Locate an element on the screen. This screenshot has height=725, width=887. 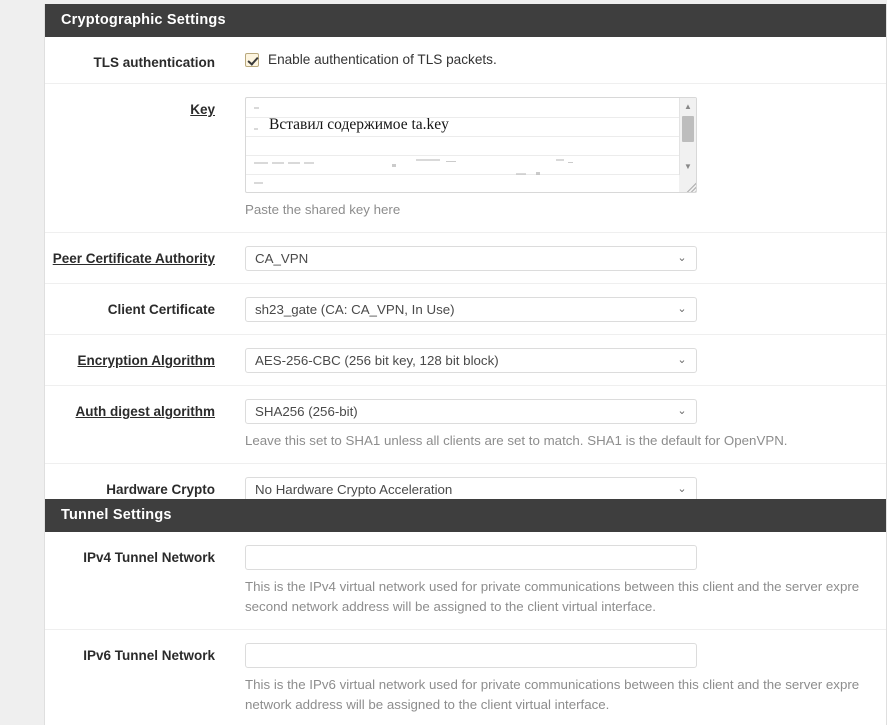
textarea-resize-grip-icon is located at coordinates (687, 183).